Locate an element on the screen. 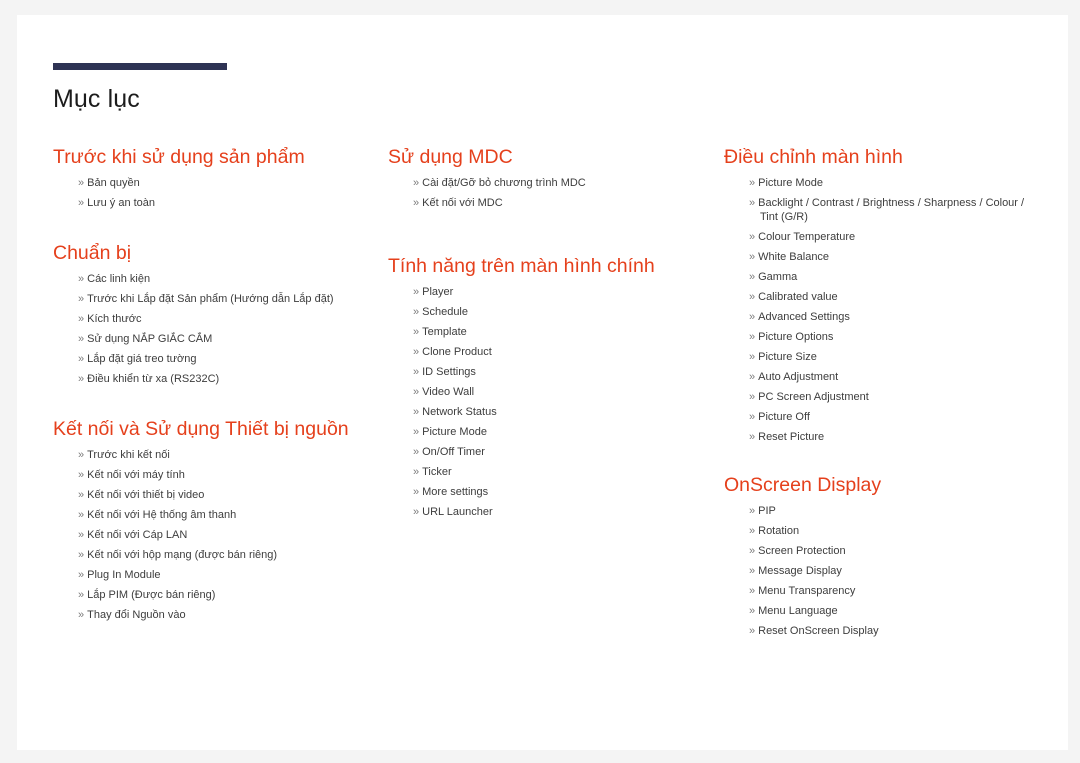  toc-item: » Trước khi kết nối is located at coordinates (233, 455).